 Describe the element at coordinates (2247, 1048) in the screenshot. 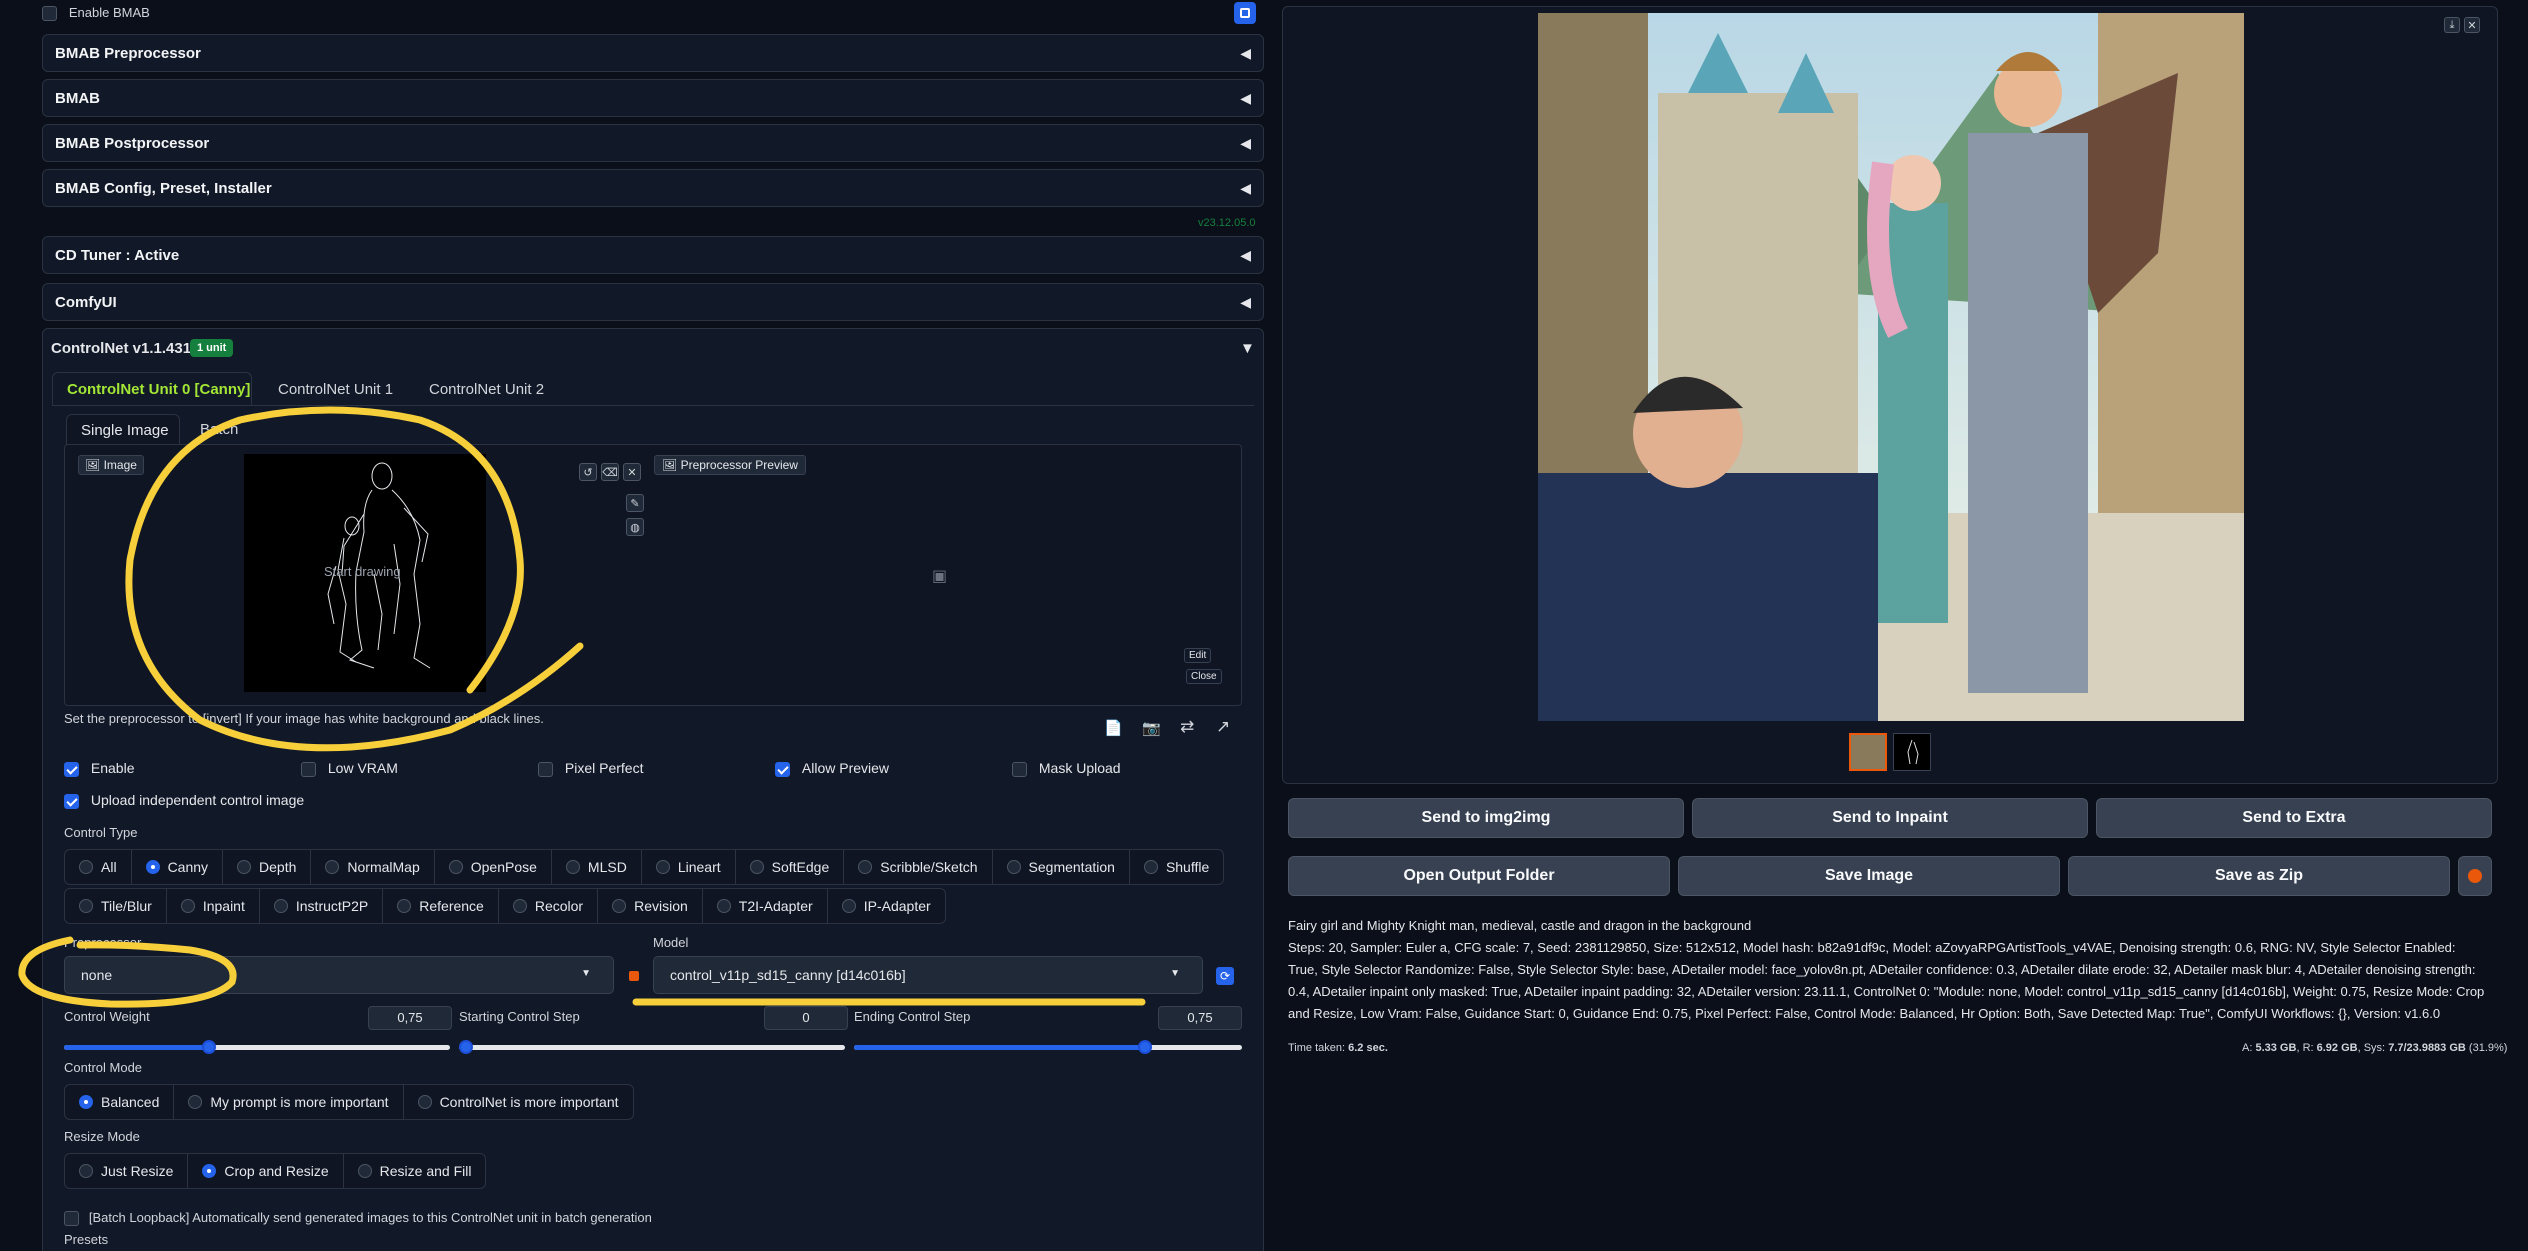

I see `mem-a-label: A:` at that location.